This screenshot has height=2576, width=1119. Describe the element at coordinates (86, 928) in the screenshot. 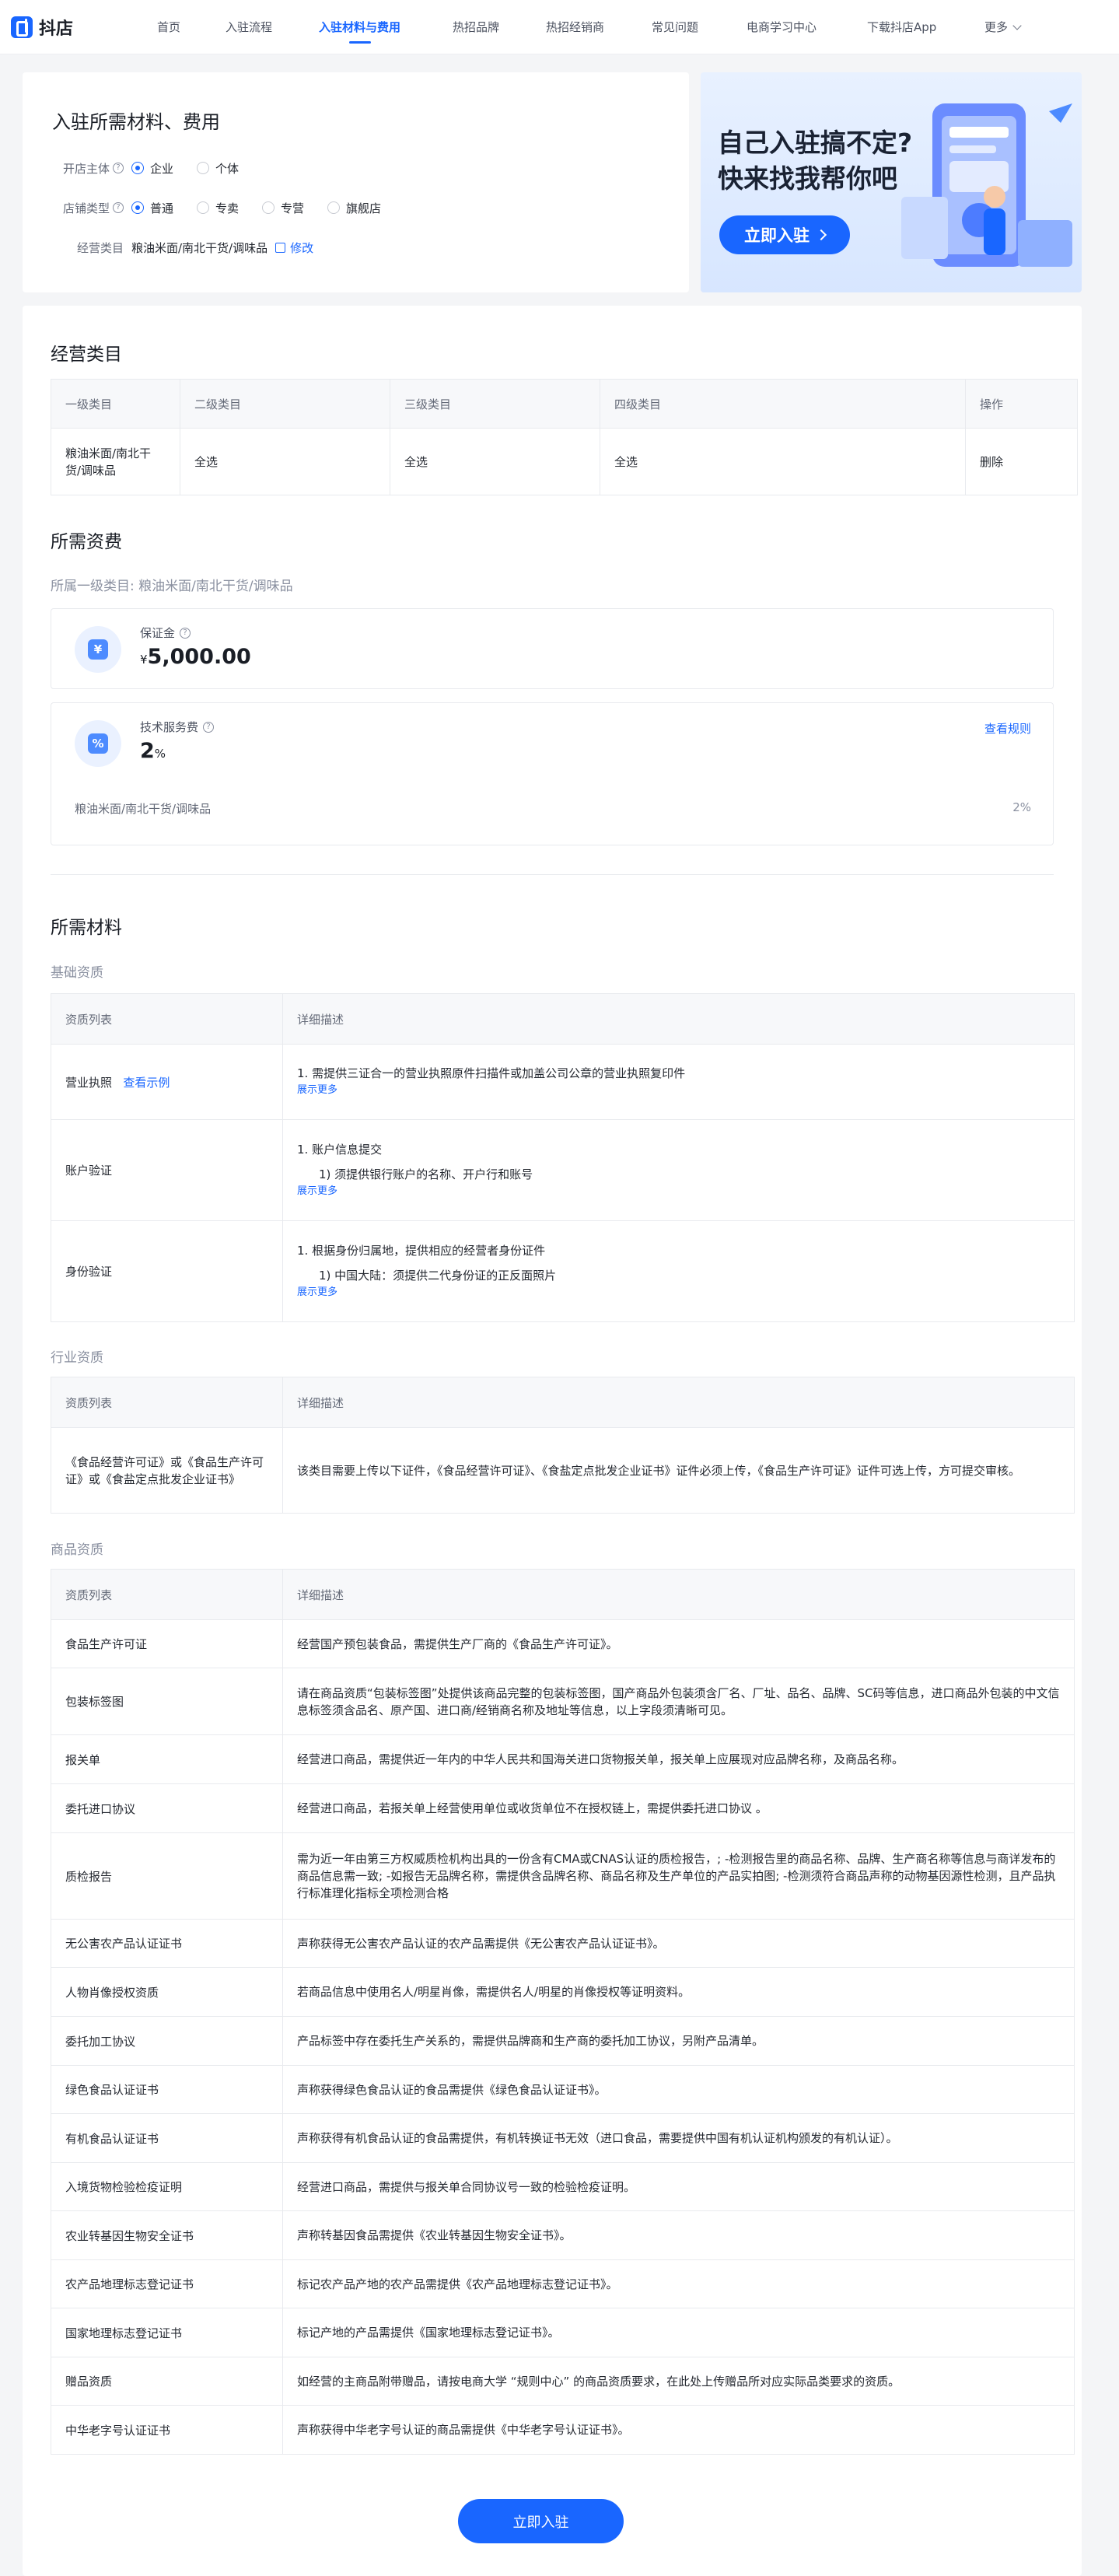

I see `materials-section-title: 所需材料` at that location.